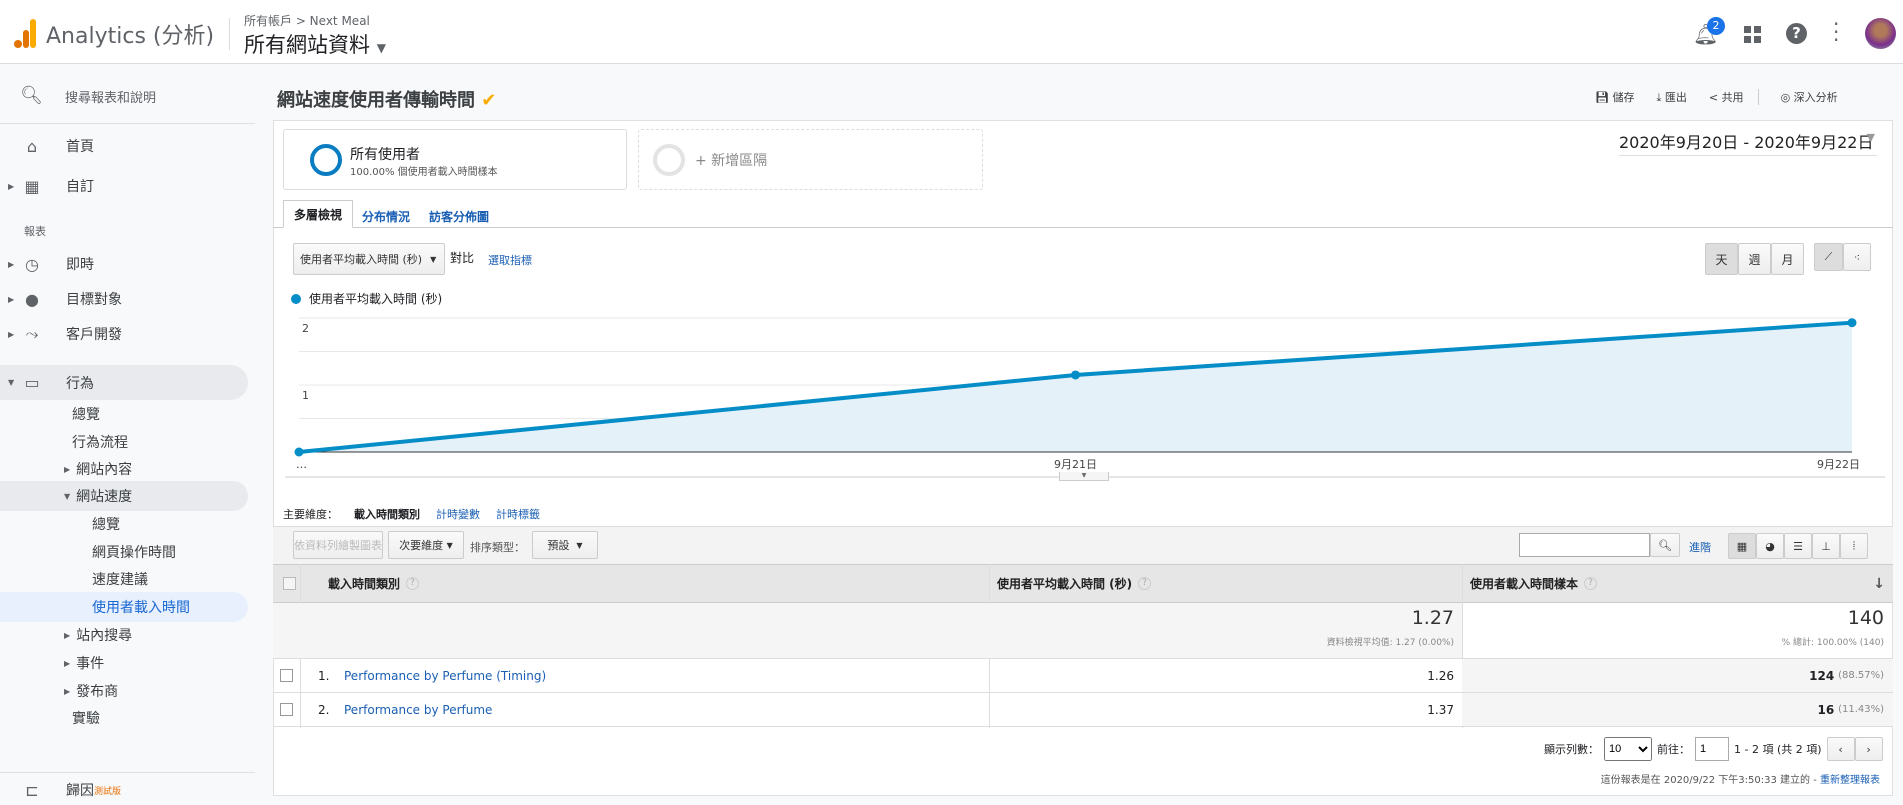 Image resolution: width=1903 pixels, height=805 pixels. Describe the element at coordinates (1826, 546) in the screenshot. I see `comparison-view-icon: ⊥` at that location.